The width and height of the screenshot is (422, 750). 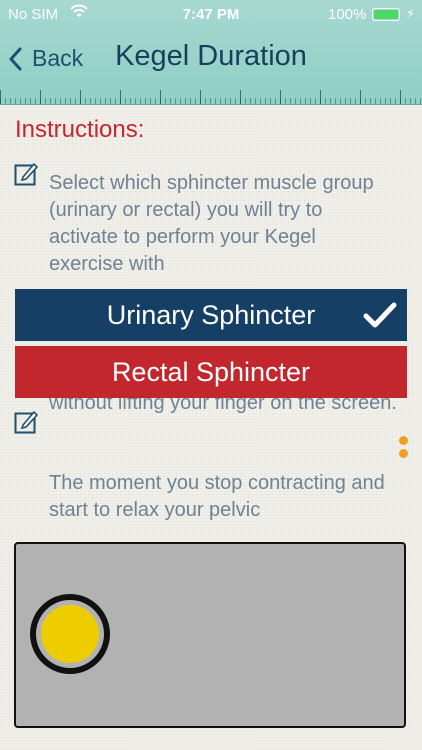 What do you see at coordinates (26, 174) in the screenshot?
I see `edit-note-icon` at bounding box center [26, 174].